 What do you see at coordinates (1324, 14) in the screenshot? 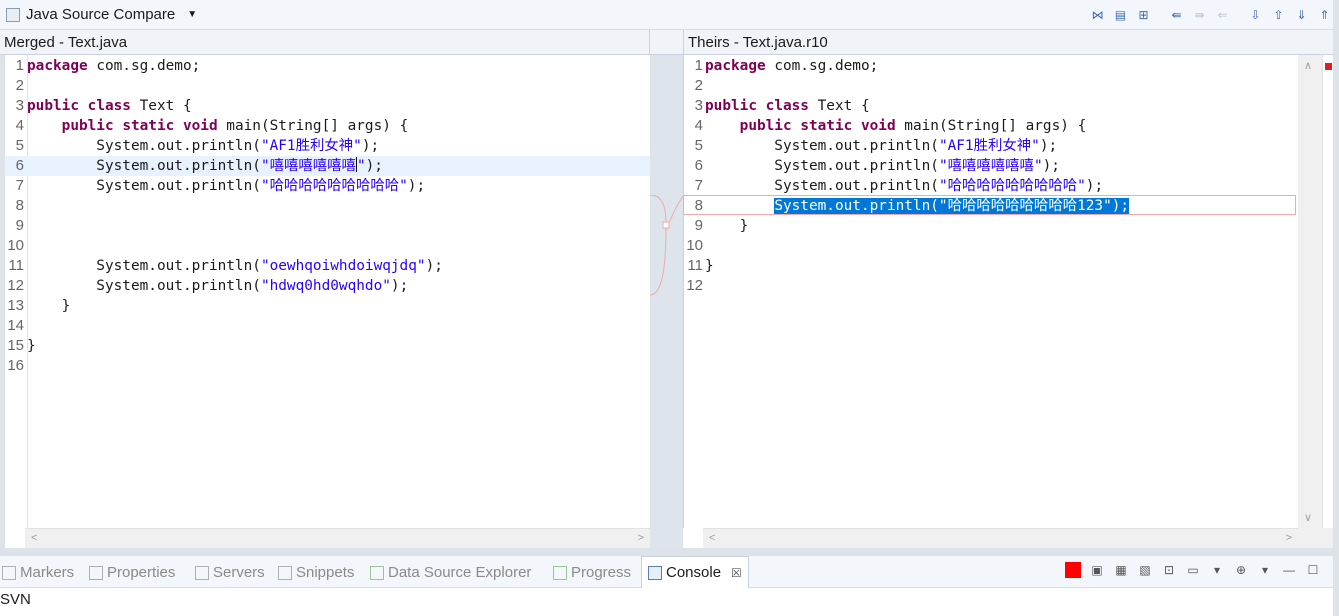
I see `previous-change-icon: ⇑` at bounding box center [1324, 14].